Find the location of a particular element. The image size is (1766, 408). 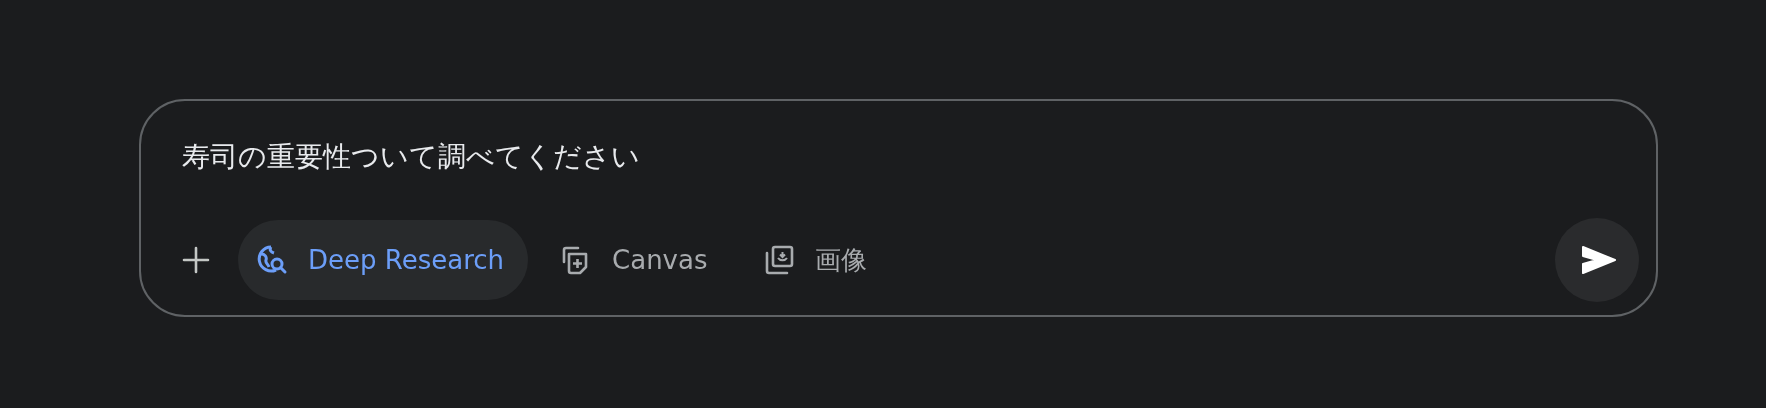

plus-icon is located at coordinates (196, 260).